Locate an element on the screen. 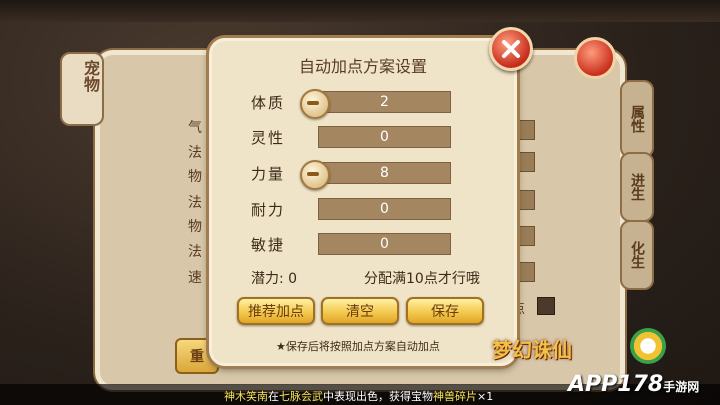  allocation-hint: 分配满10点才行哦 is located at coordinates (422, 279).